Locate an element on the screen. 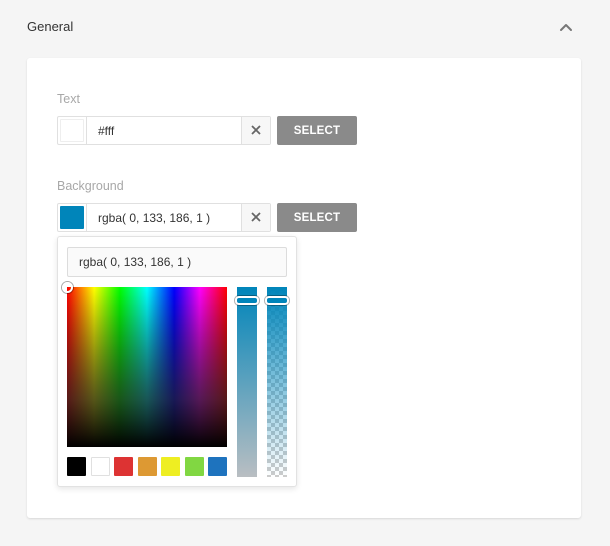  text-color-value: #fff is located at coordinates (106, 131).